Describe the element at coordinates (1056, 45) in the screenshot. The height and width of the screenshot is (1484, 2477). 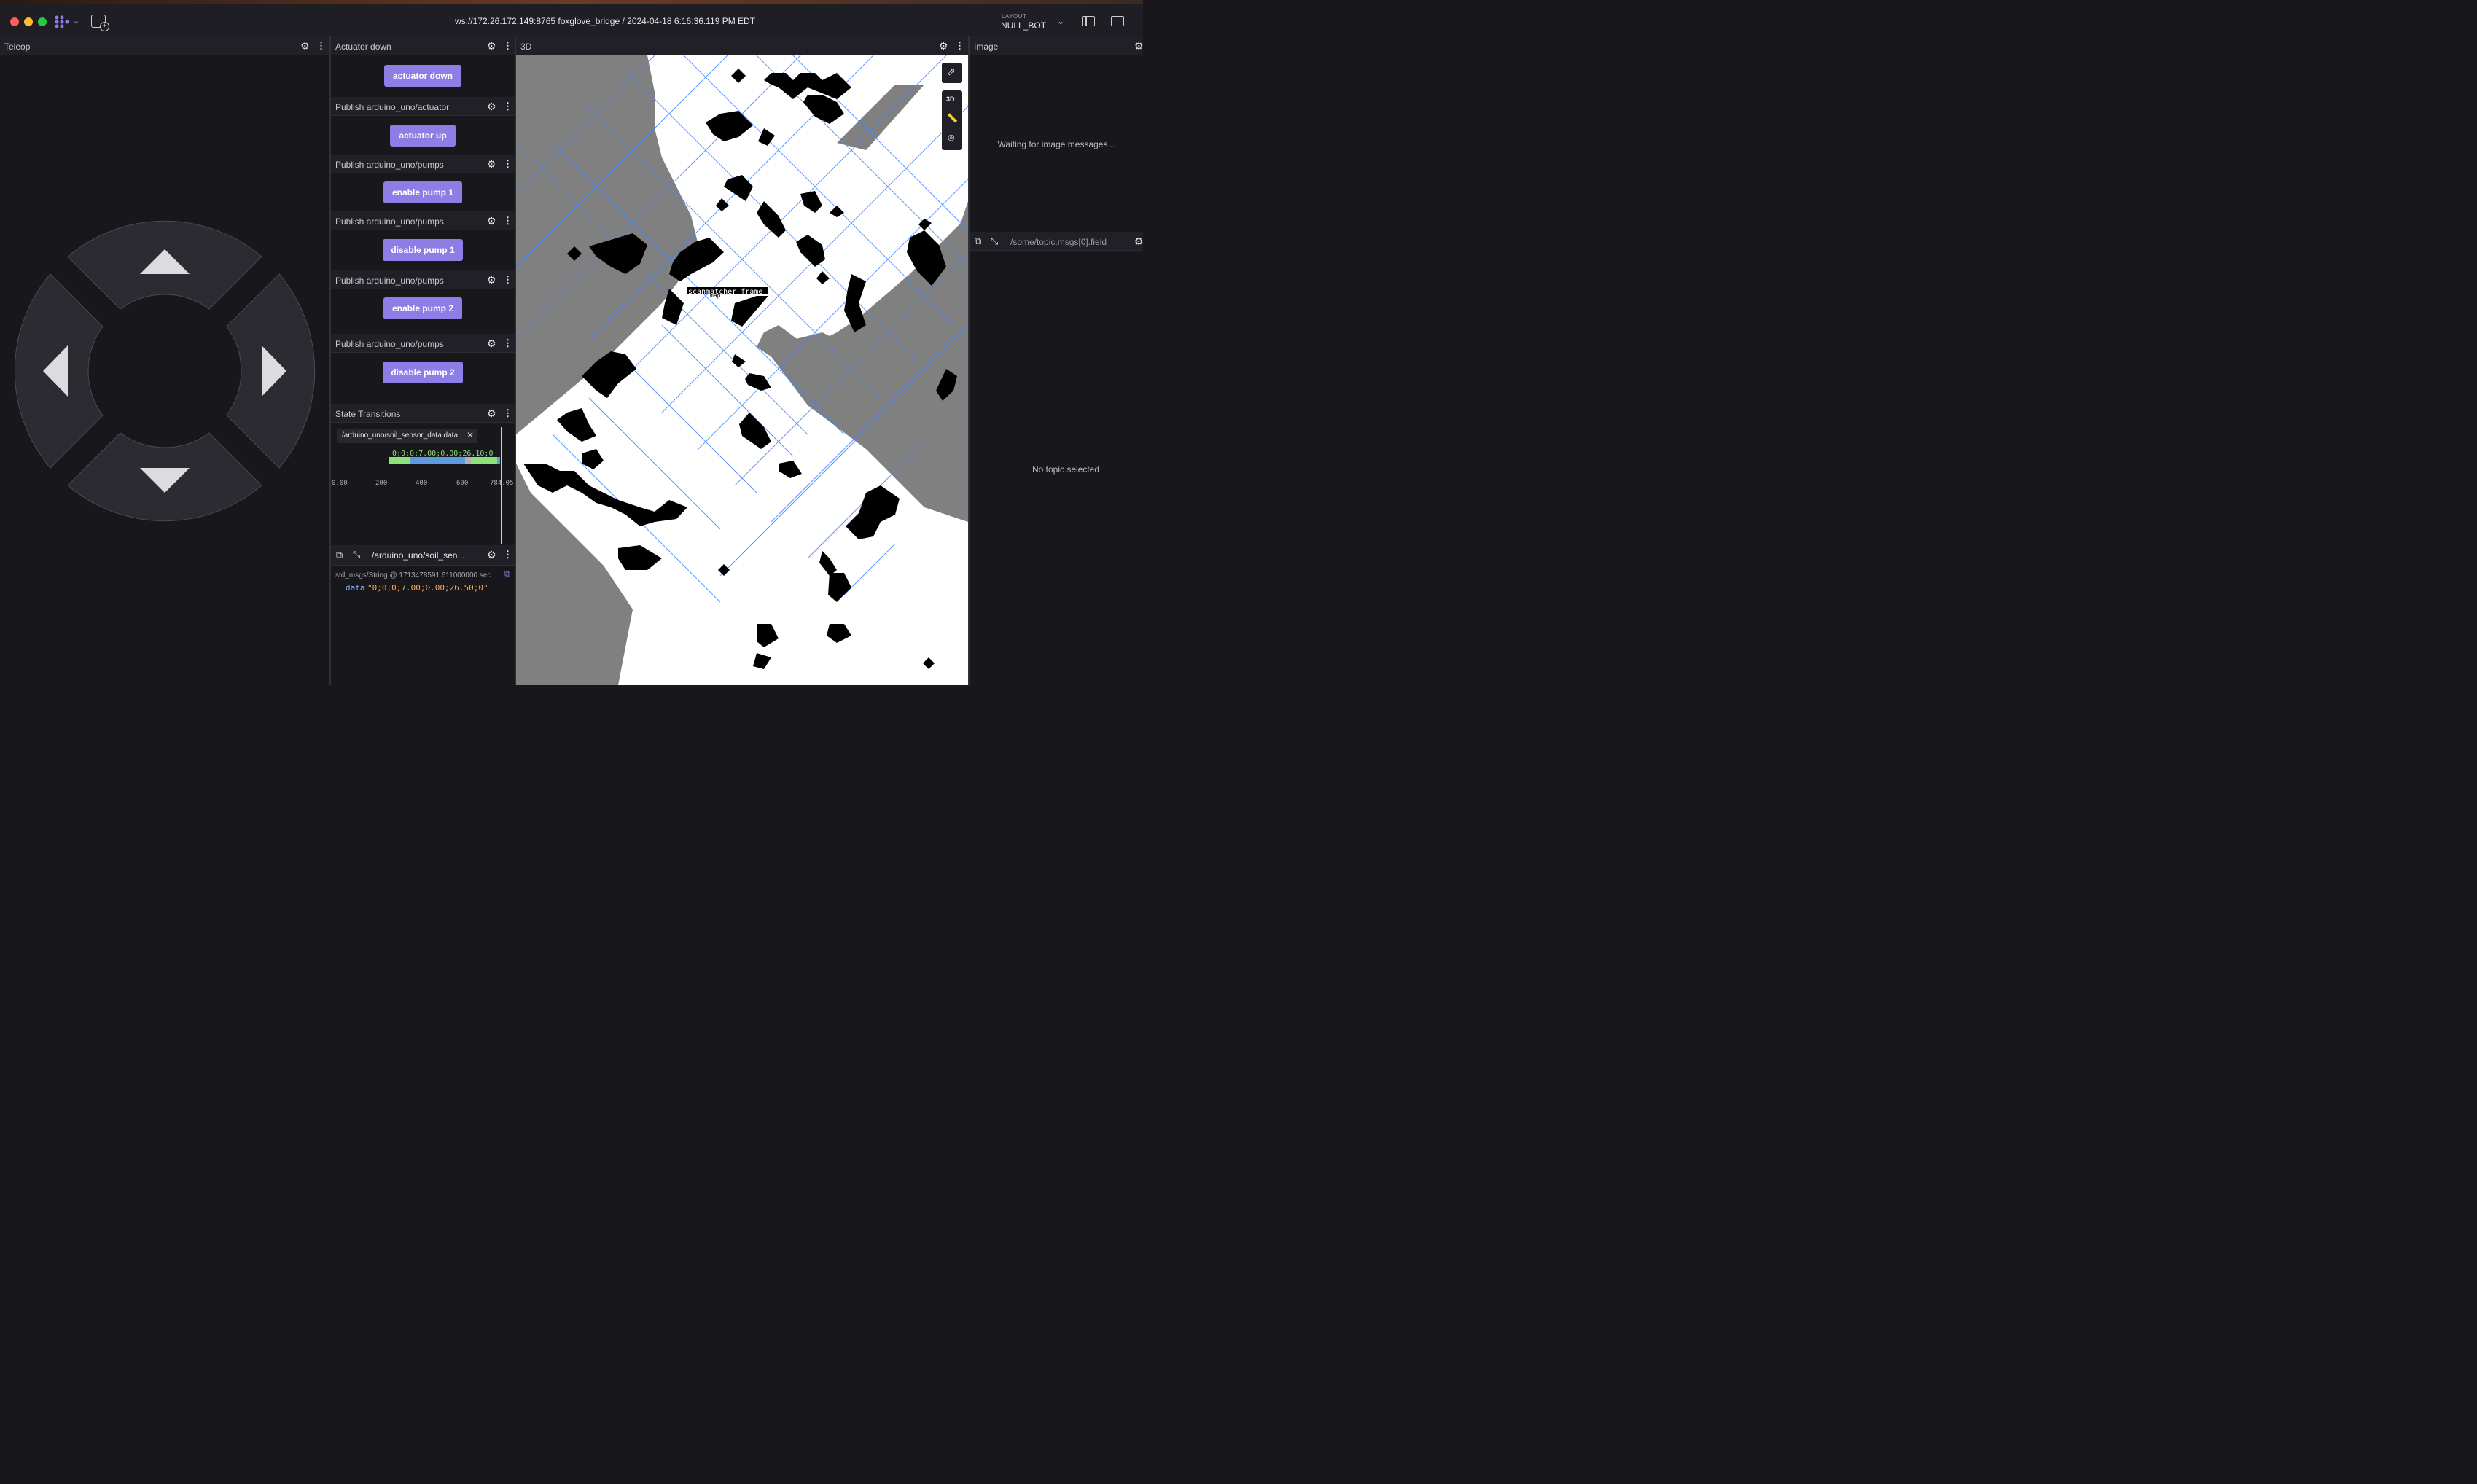
I see `panel-header: Image ⚙` at that location.